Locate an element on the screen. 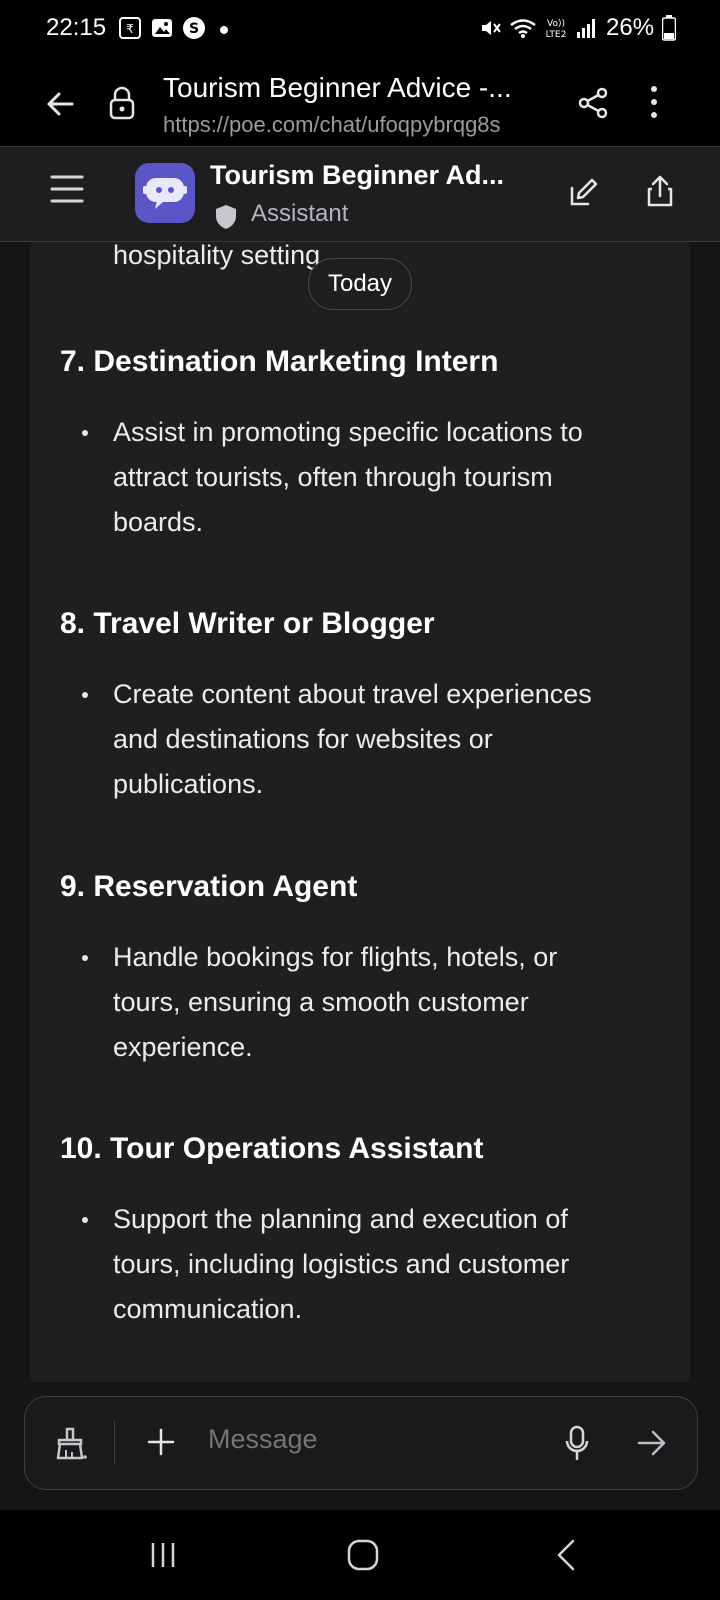 This screenshot has width=720, height=1600. battery-icon is located at coordinates (669, 28).